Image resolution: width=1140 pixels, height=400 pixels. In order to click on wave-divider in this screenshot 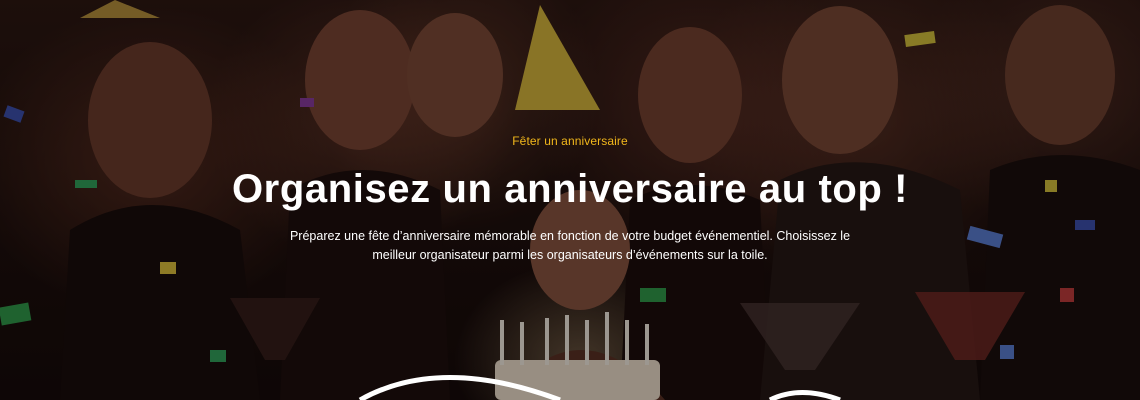, I will do `click(599, 387)`.